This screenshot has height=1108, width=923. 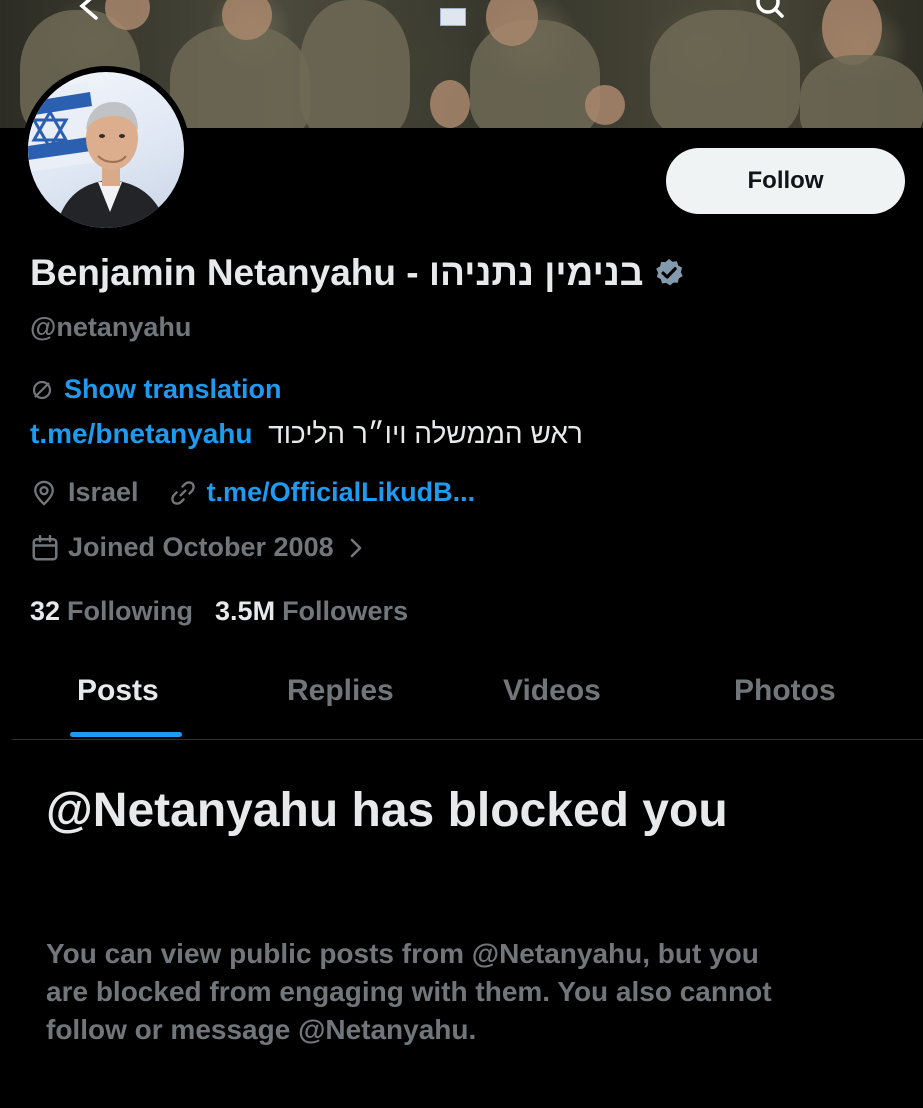 I want to click on avatar-image, so click(x=106, y=150).